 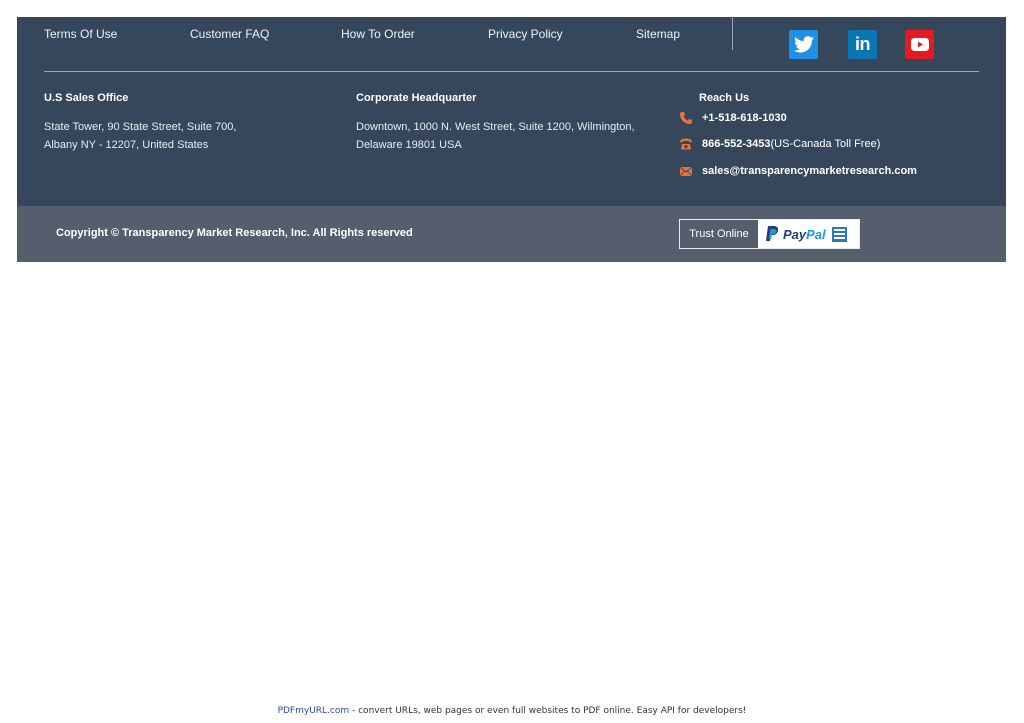 I want to click on privacy-policy-link: Privacy Policy, so click(x=525, y=34).